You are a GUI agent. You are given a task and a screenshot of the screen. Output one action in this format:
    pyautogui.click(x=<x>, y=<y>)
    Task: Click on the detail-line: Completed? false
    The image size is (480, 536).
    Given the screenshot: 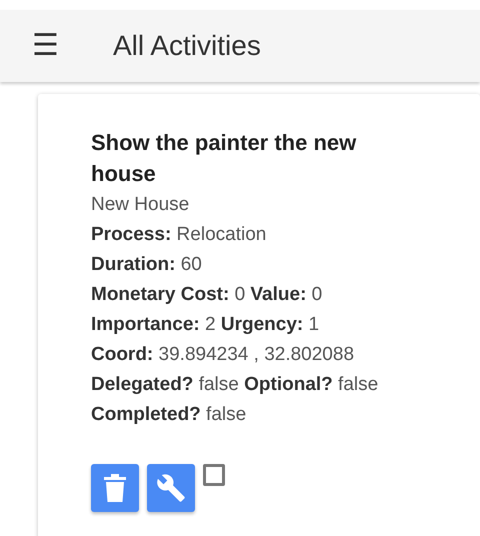 What is the action you would take?
    pyautogui.click(x=169, y=414)
    